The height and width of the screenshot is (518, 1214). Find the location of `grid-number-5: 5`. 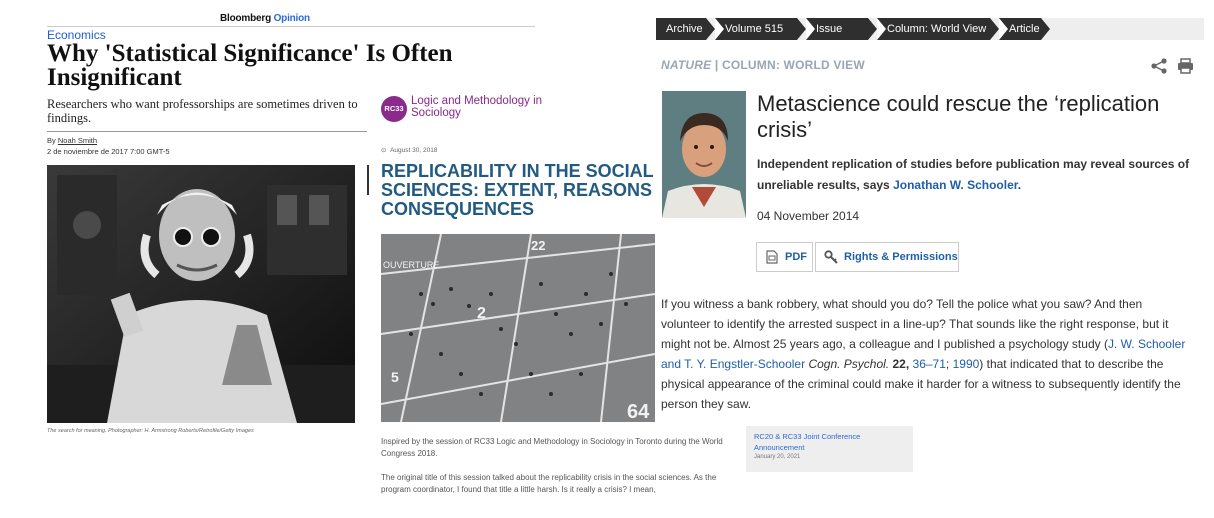

grid-number-5: 5 is located at coordinates (395, 377).